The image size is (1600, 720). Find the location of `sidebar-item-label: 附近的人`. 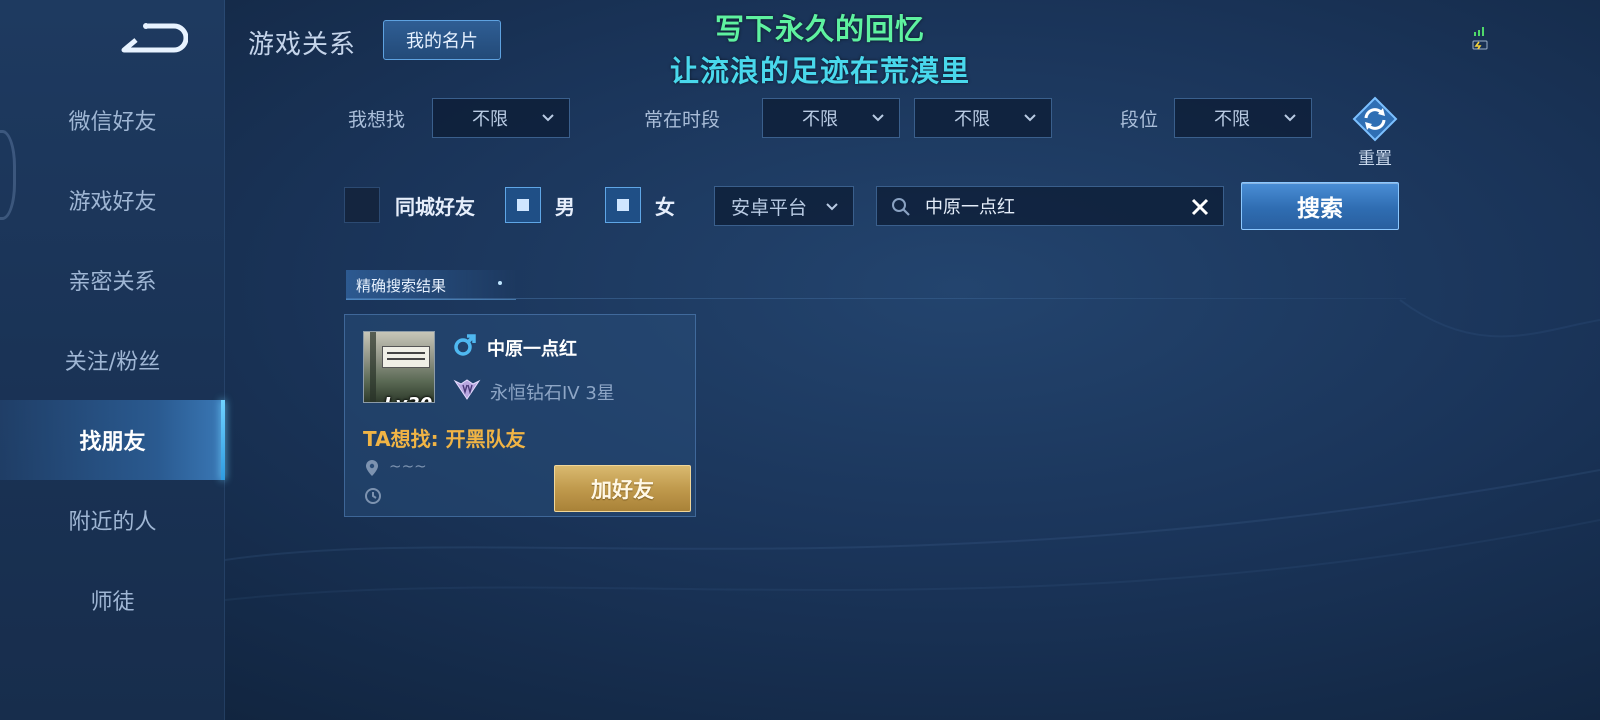

sidebar-item-label: 附近的人 is located at coordinates (112, 522).